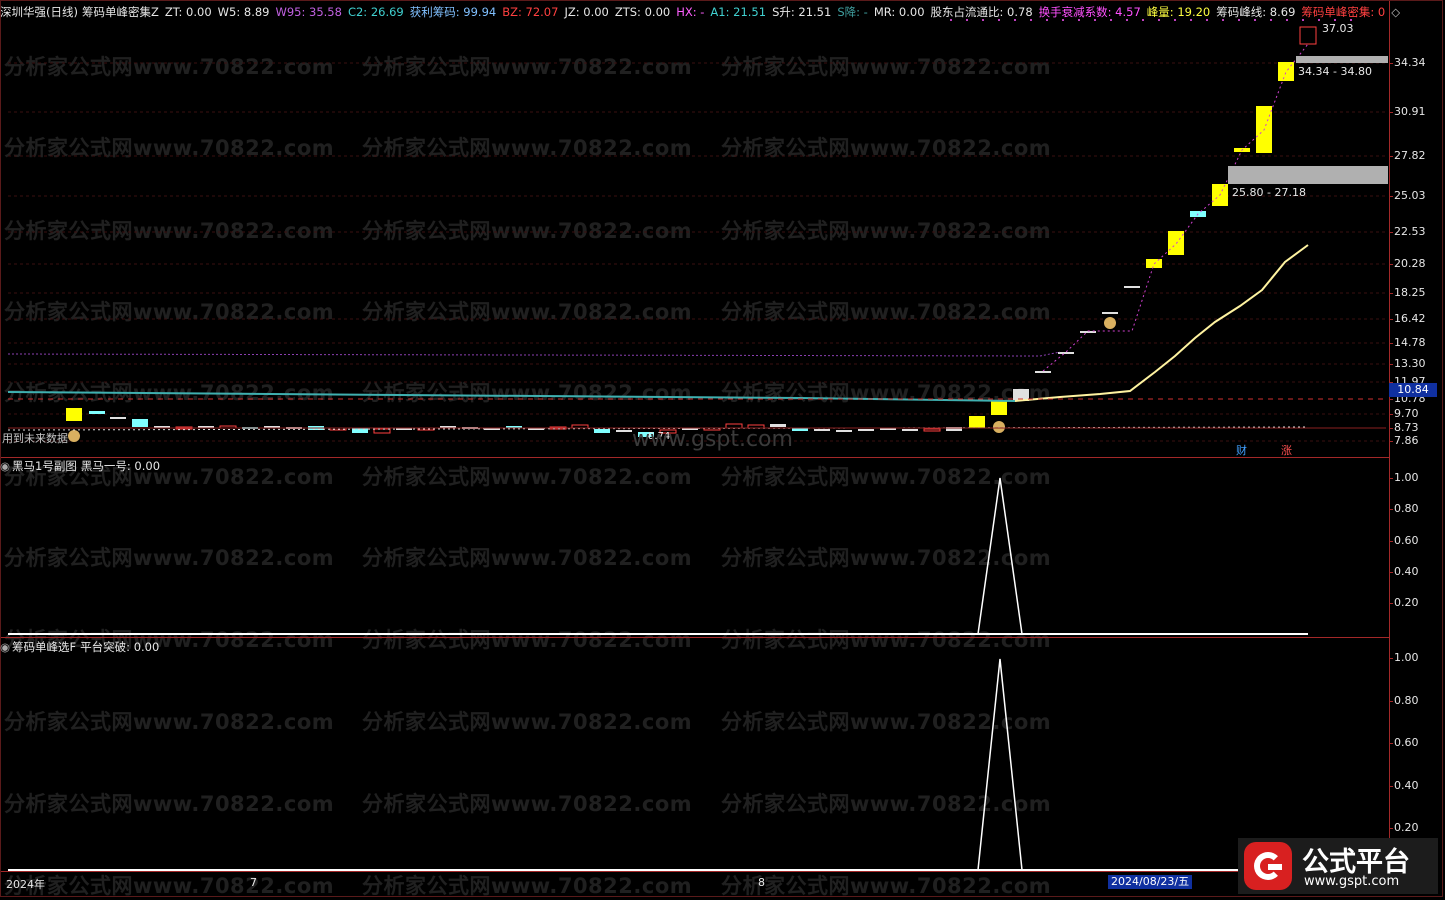  I want to click on indicator-6: 获利筹码: 99.94, so click(453, 12).